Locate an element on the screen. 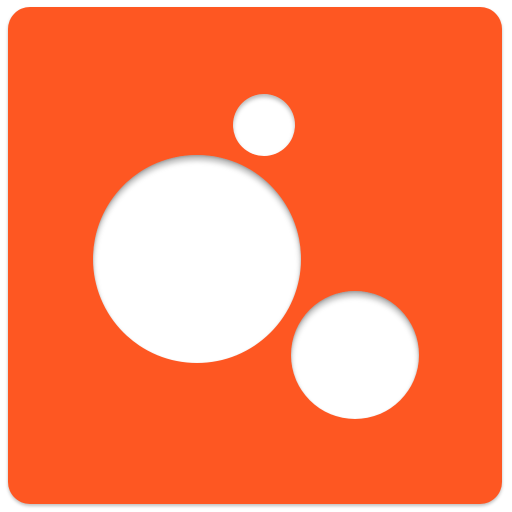  medium-circle-icon is located at coordinates (355, 355).